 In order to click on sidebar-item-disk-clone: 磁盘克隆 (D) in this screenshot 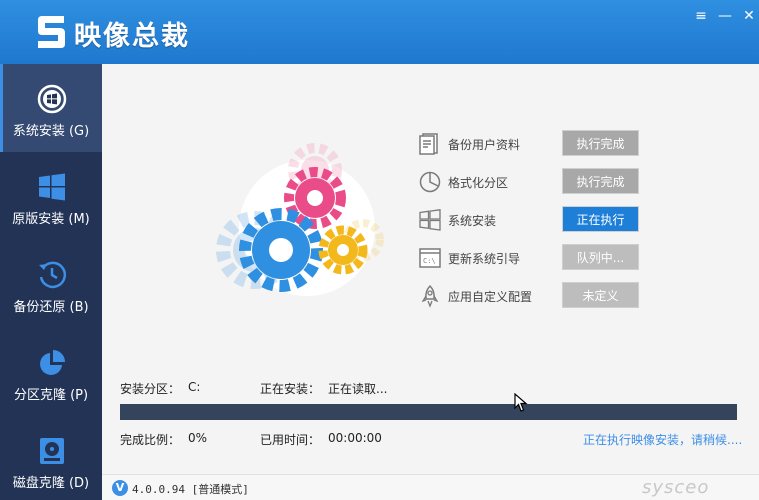, I will do `click(51, 458)`.